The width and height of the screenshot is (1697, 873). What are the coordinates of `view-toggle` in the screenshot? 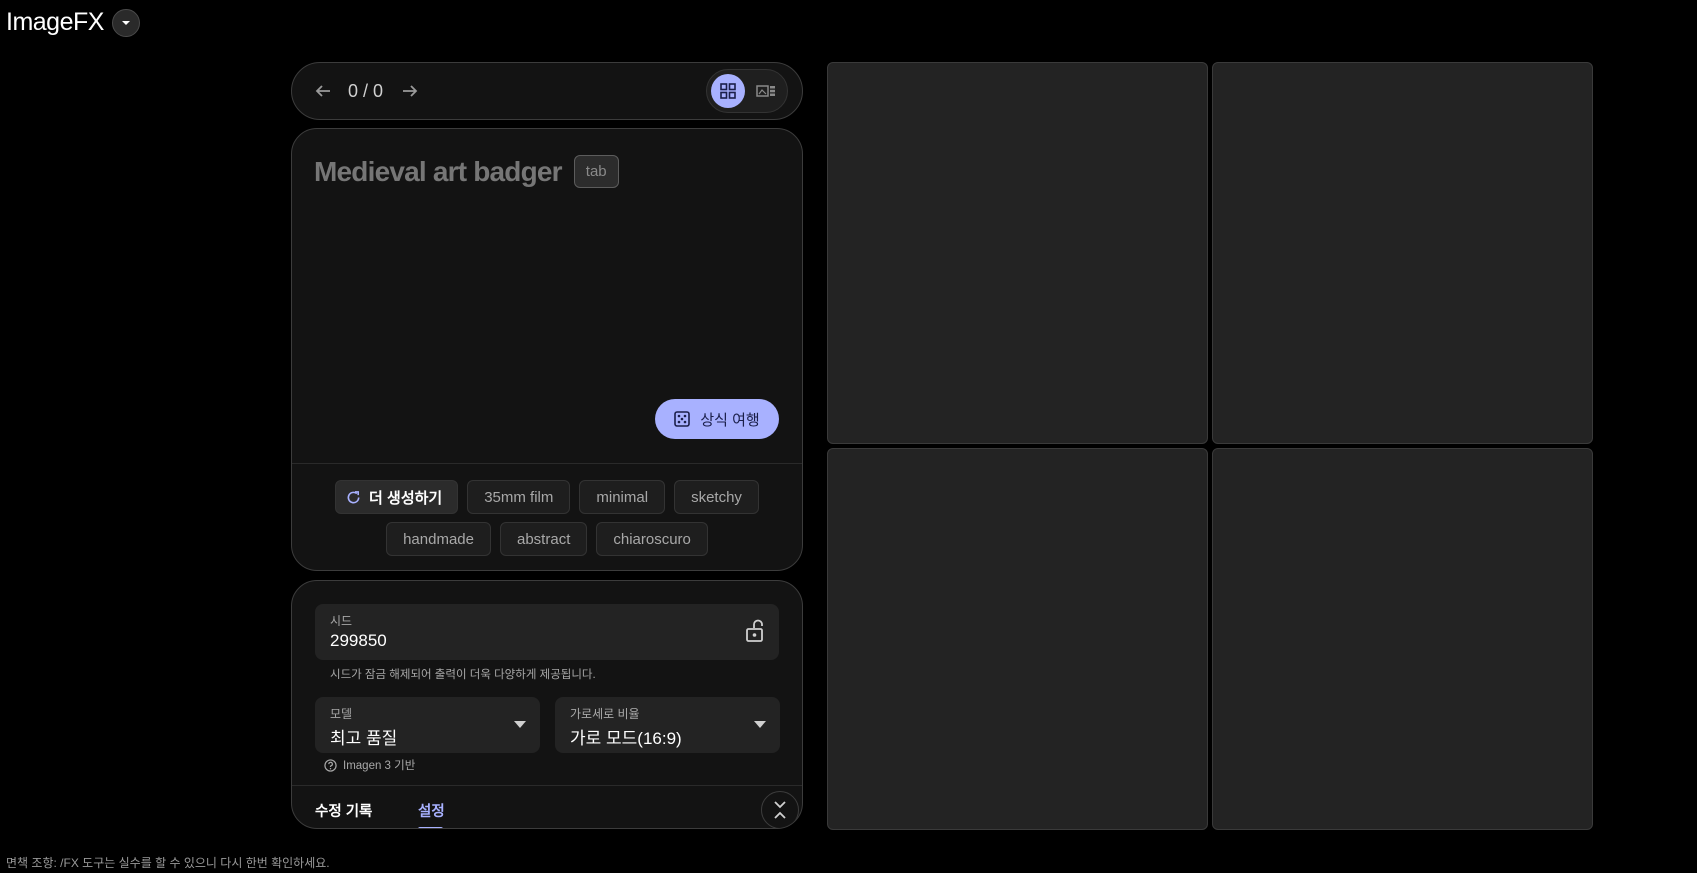 It's located at (747, 91).